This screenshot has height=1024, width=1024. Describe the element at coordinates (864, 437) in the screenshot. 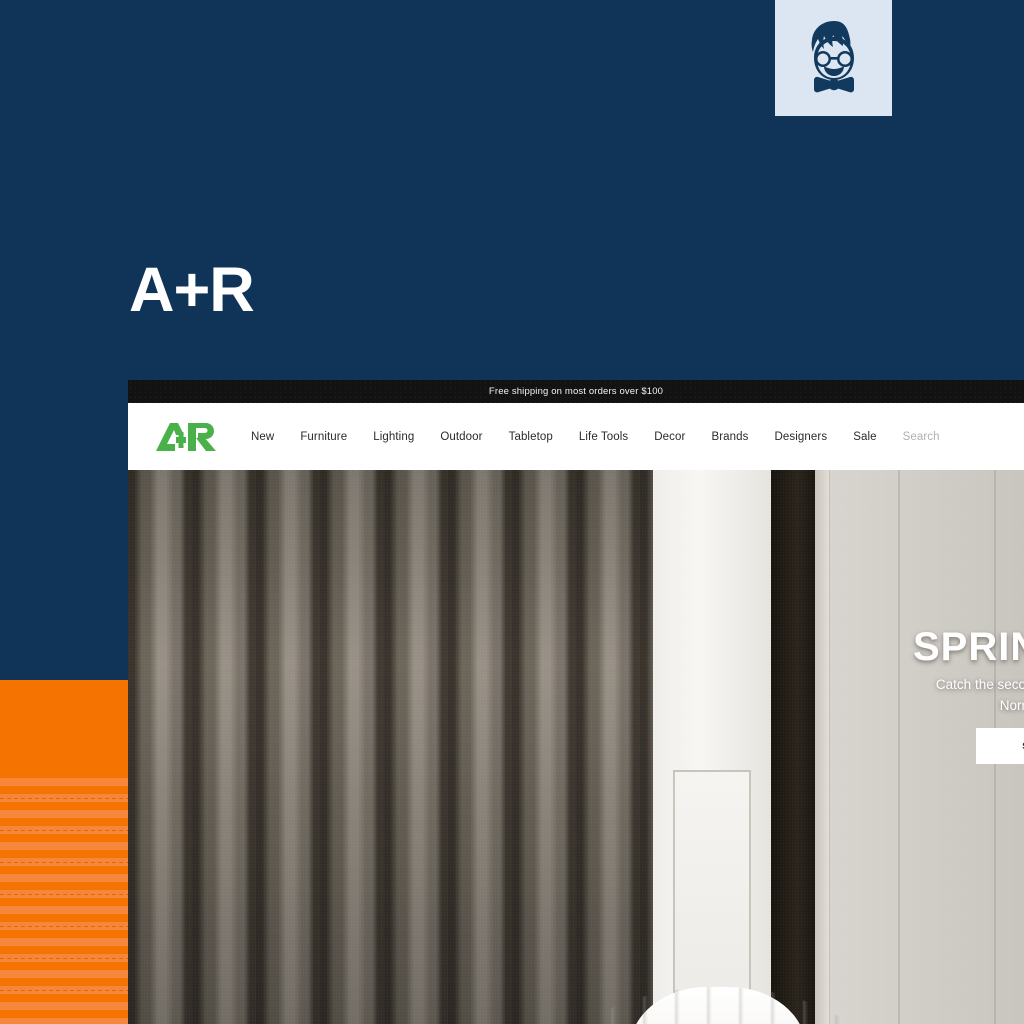

I see `nav-item-sale: Sale` at that location.